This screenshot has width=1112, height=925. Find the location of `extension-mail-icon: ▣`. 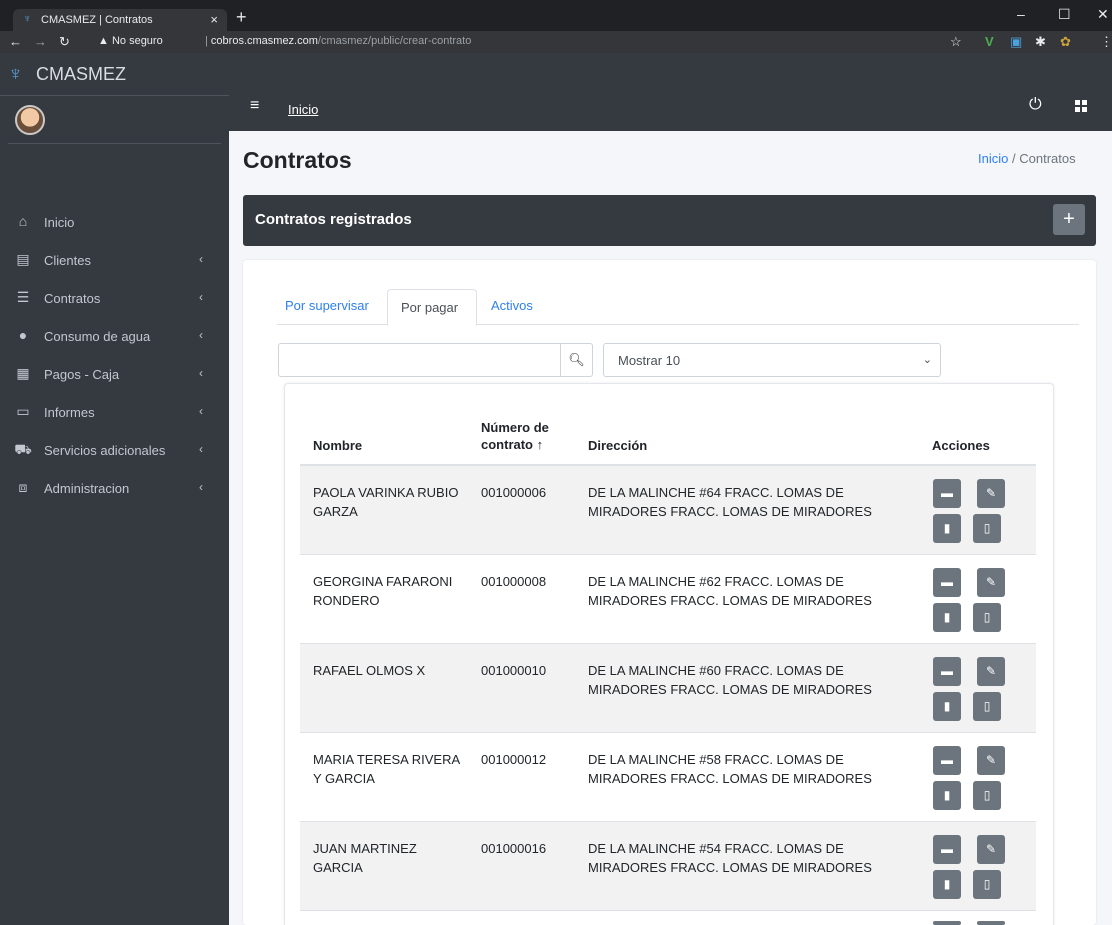

extension-mail-icon: ▣ is located at coordinates (1016, 42).